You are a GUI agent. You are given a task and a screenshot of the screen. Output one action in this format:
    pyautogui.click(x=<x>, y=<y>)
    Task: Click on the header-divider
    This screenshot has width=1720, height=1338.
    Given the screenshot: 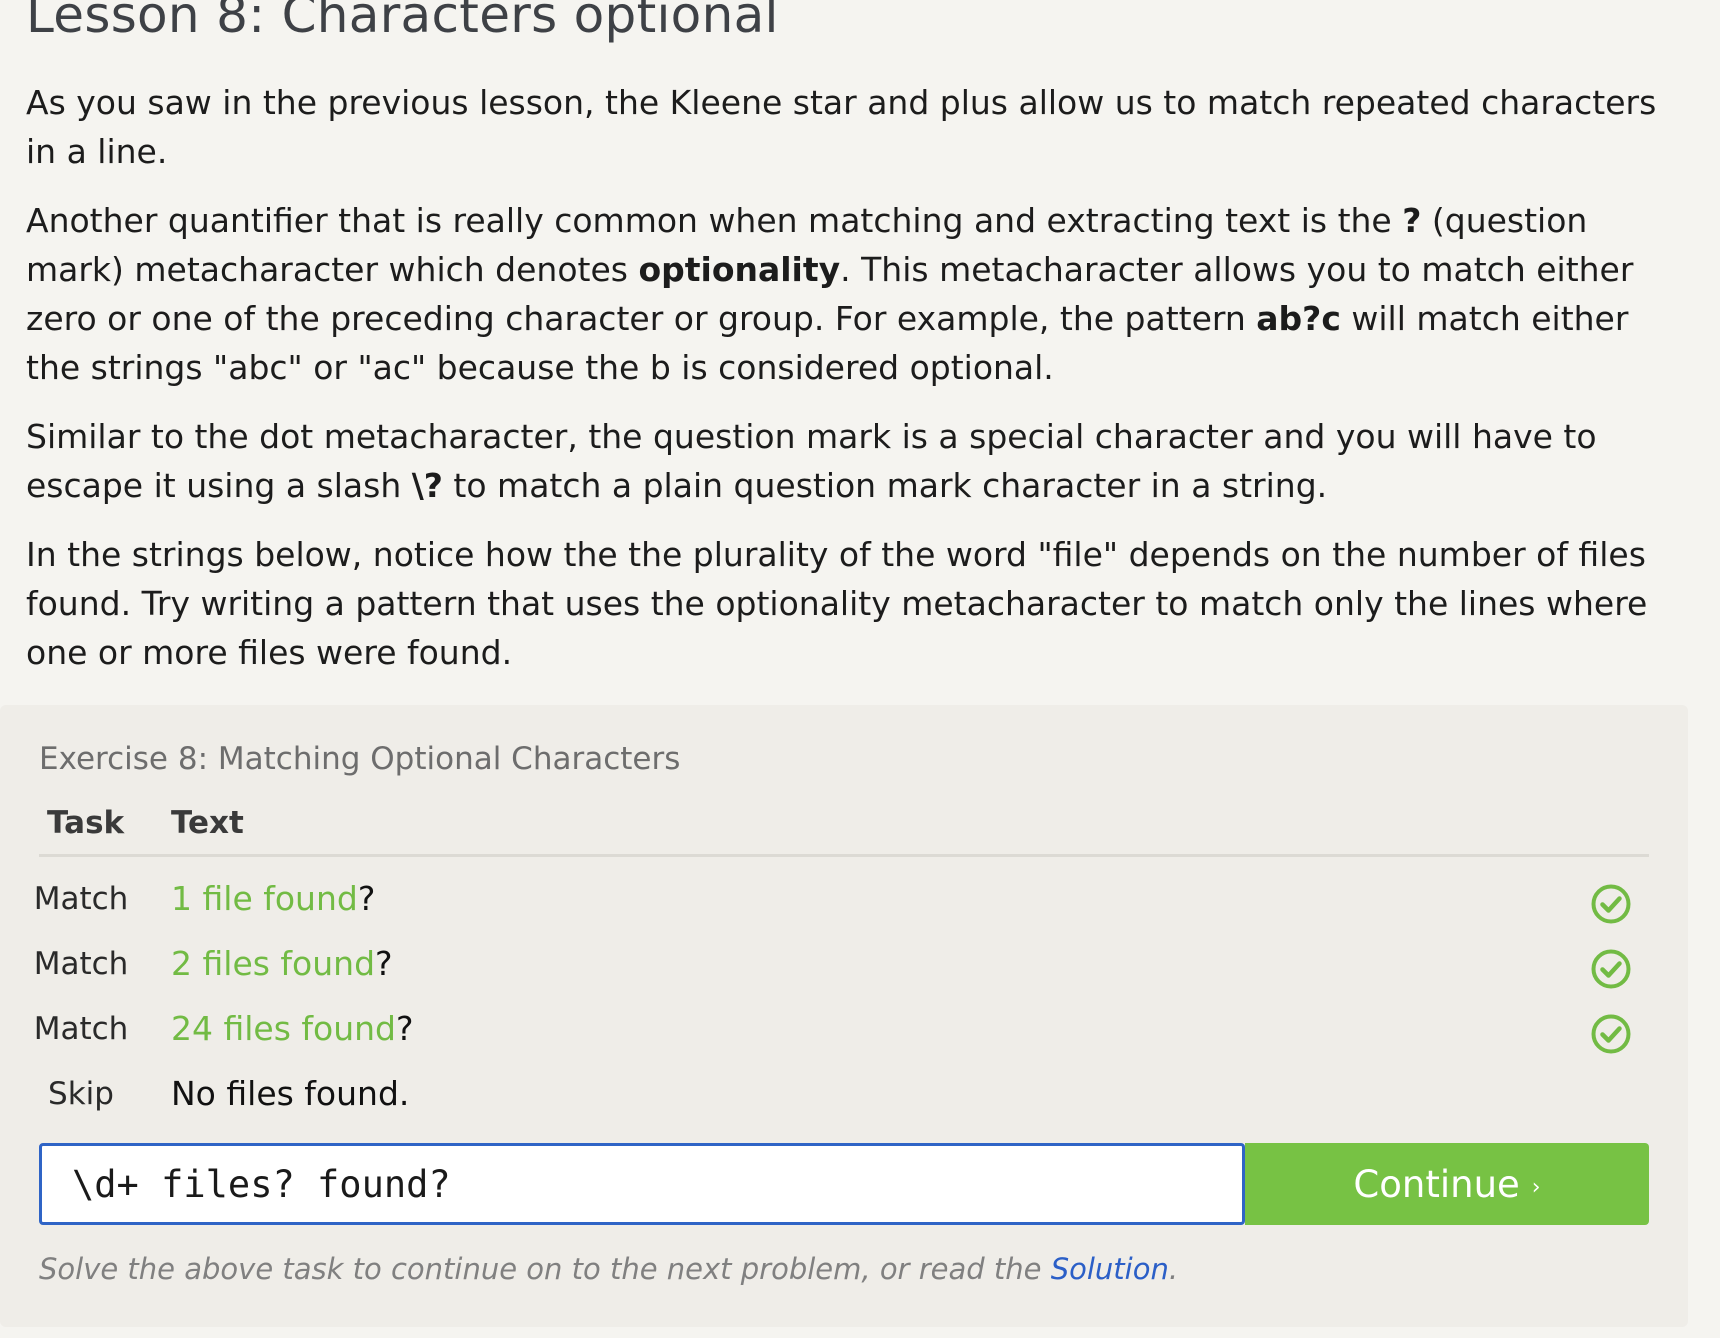 What is the action you would take?
    pyautogui.click(x=844, y=855)
    